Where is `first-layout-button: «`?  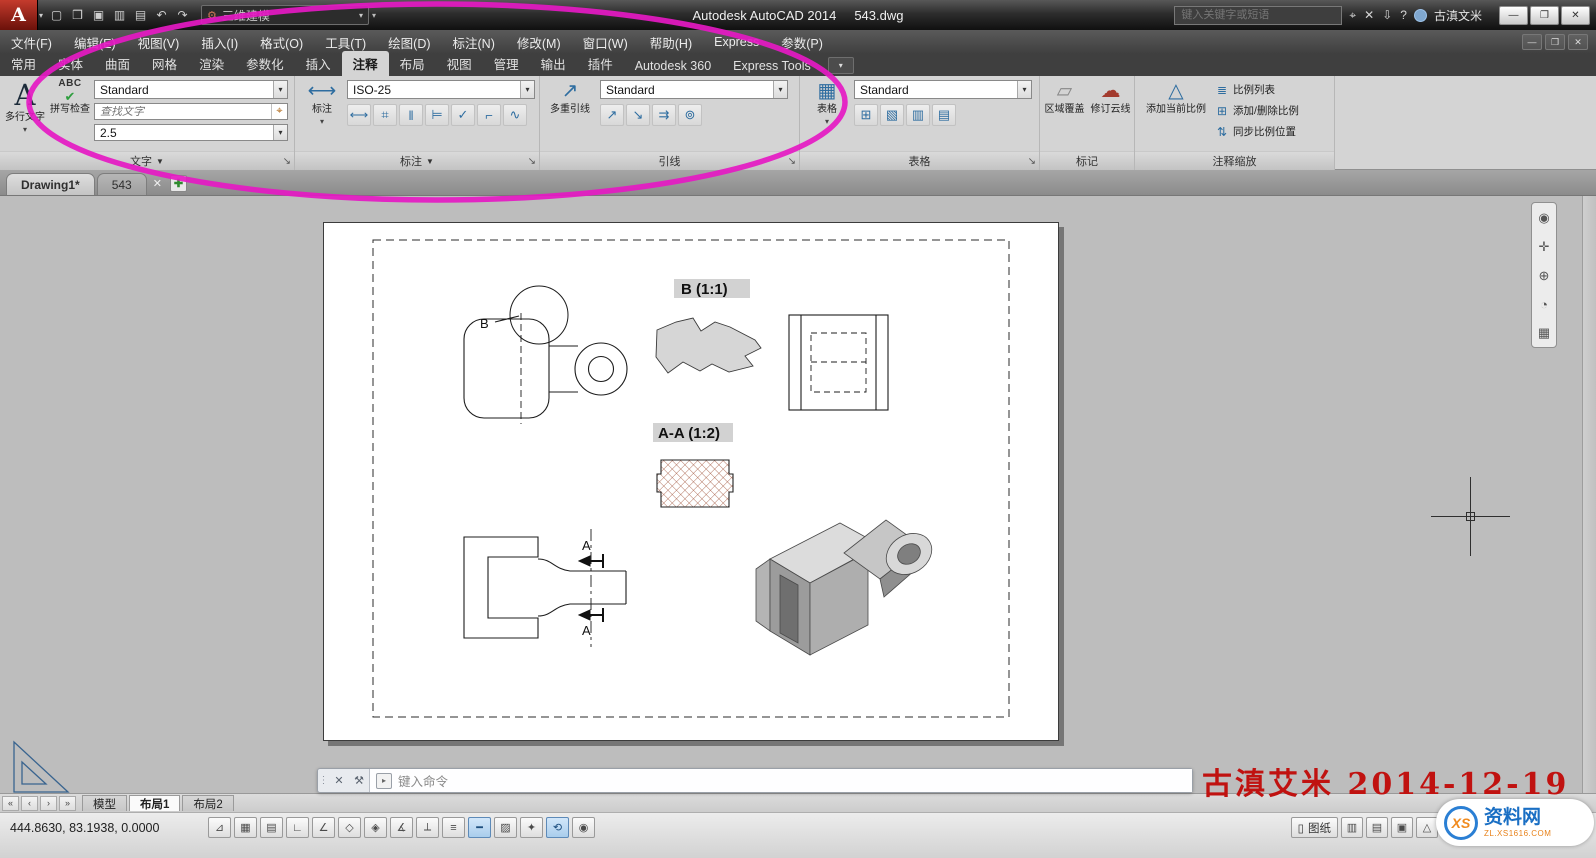
first-layout-button: « is located at coordinates (10, 803).